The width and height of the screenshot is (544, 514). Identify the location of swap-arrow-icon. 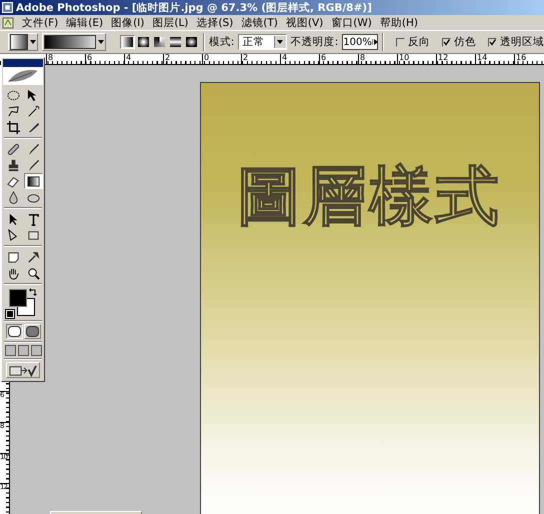
(33, 292).